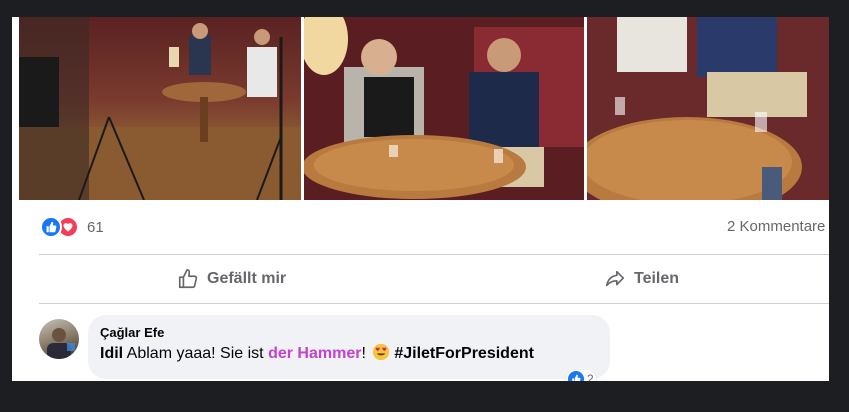 The width and height of the screenshot is (849, 412). I want to click on share-button: Teilen, so click(641, 279).